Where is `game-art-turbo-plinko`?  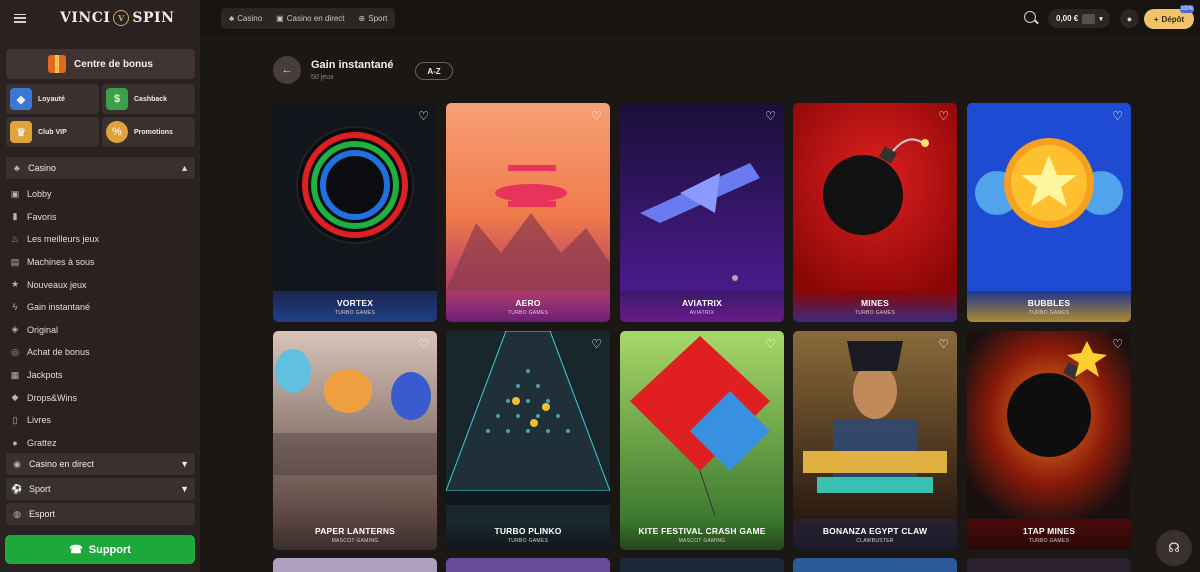 game-art-turbo-plinko is located at coordinates (528, 425).